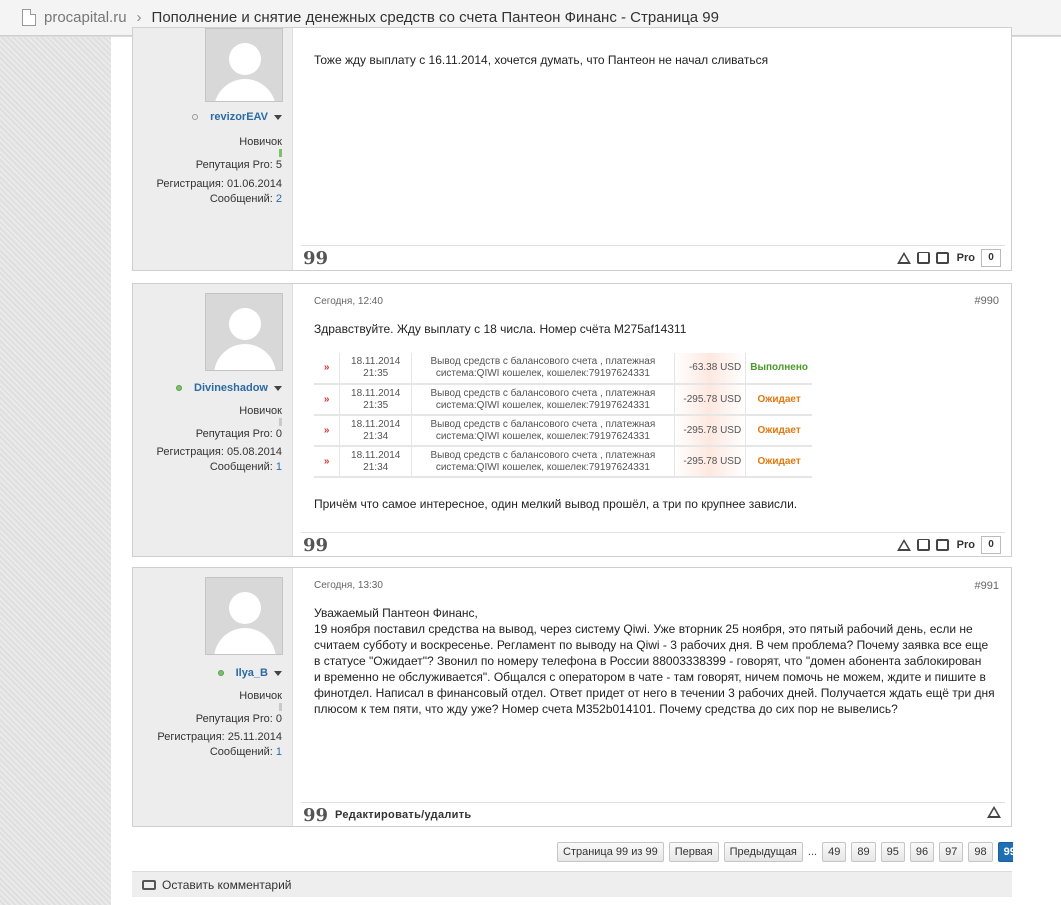  I want to click on left-background, so click(55, 471).